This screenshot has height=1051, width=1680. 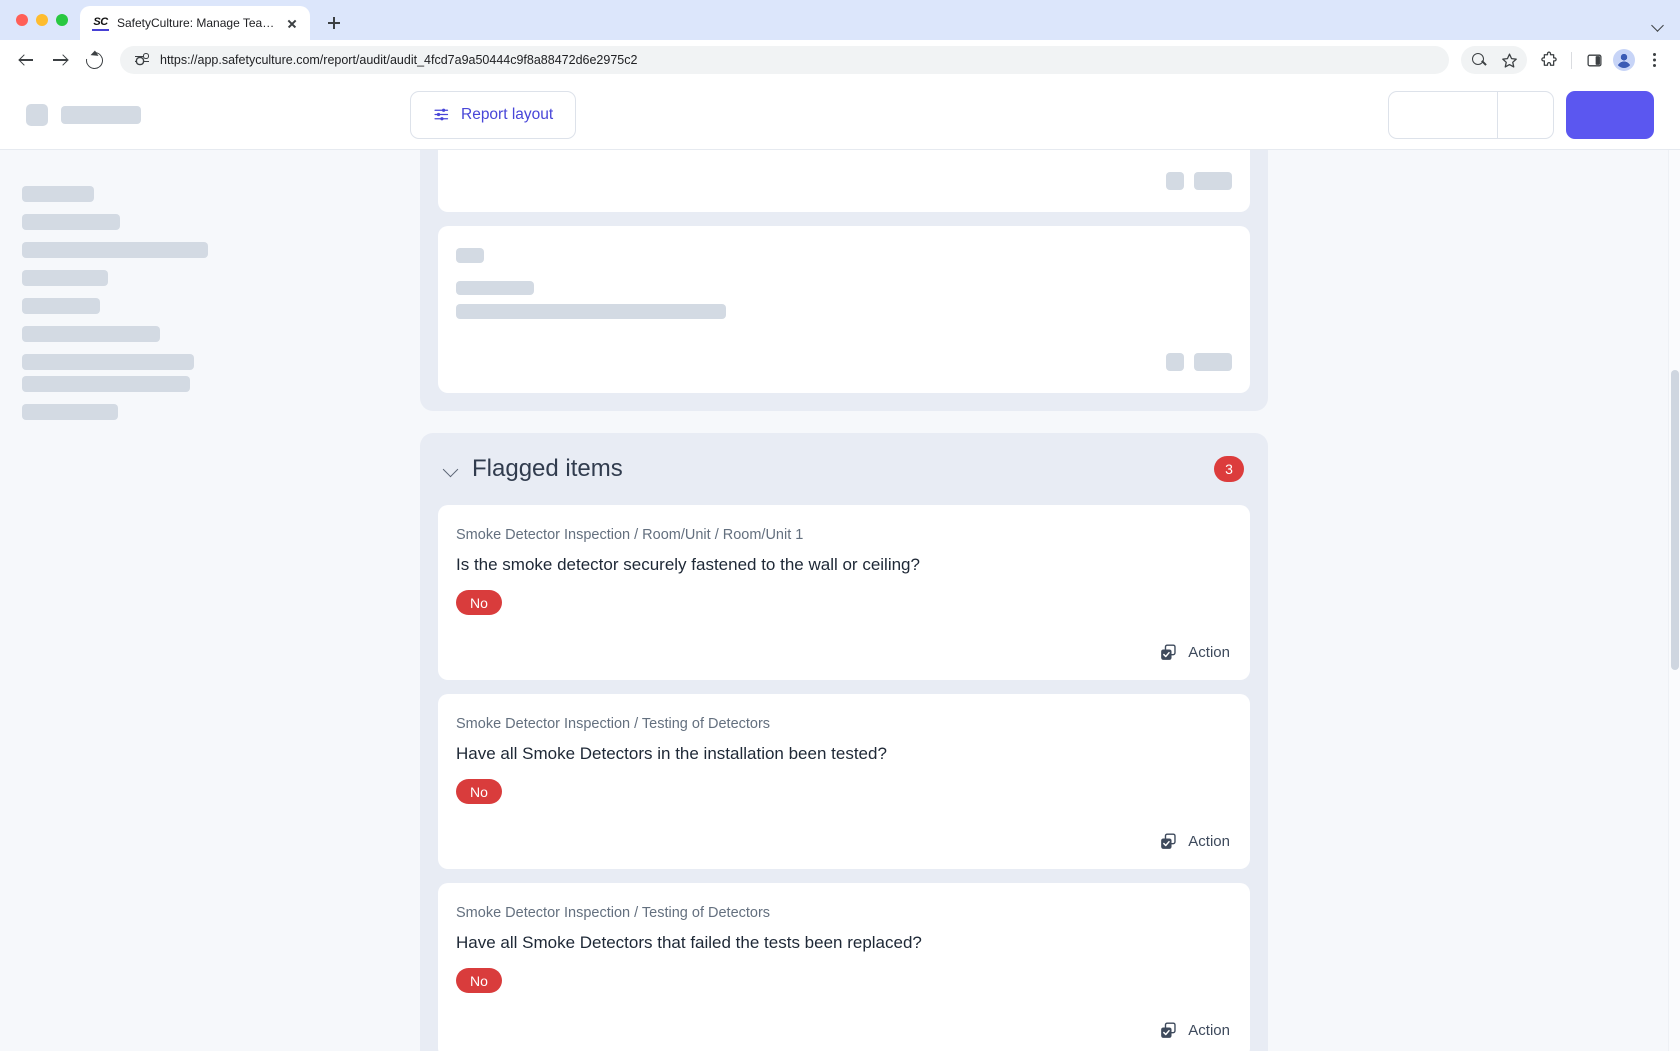 What do you see at coordinates (142, 60) in the screenshot?
I see `site-settings-icon` at bounding box center [142, 60].